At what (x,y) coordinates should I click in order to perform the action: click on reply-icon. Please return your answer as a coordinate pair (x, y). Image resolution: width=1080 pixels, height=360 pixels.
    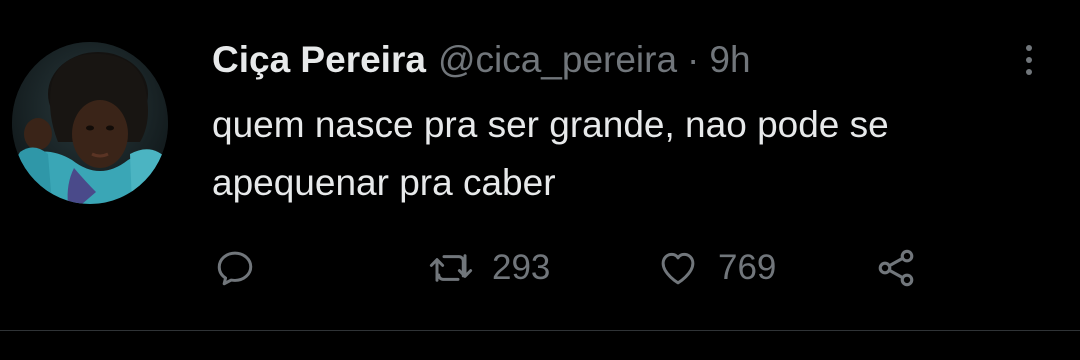
    Looking at the image, I should click on (235, 268).